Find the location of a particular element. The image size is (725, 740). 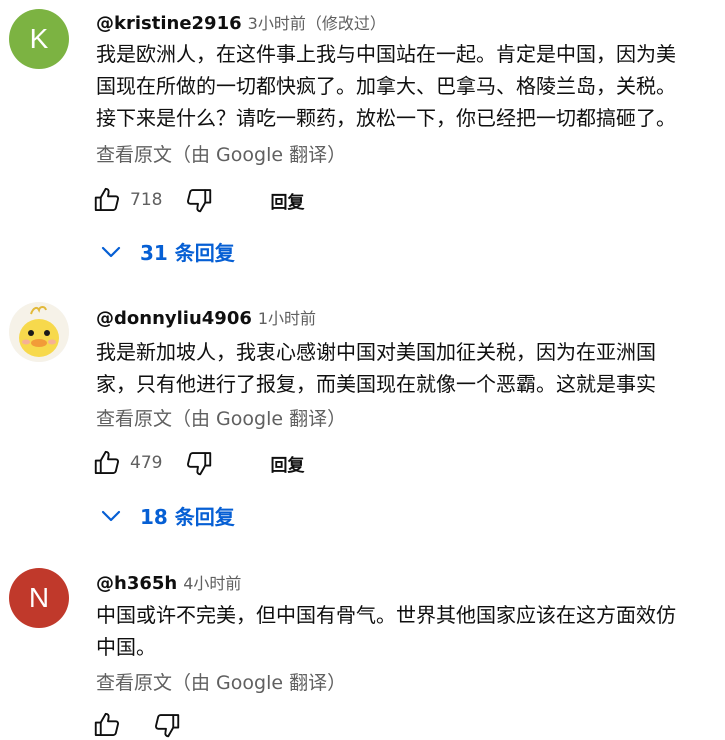

comment-text-line: 中国。 is located at coordinates (126, 647).